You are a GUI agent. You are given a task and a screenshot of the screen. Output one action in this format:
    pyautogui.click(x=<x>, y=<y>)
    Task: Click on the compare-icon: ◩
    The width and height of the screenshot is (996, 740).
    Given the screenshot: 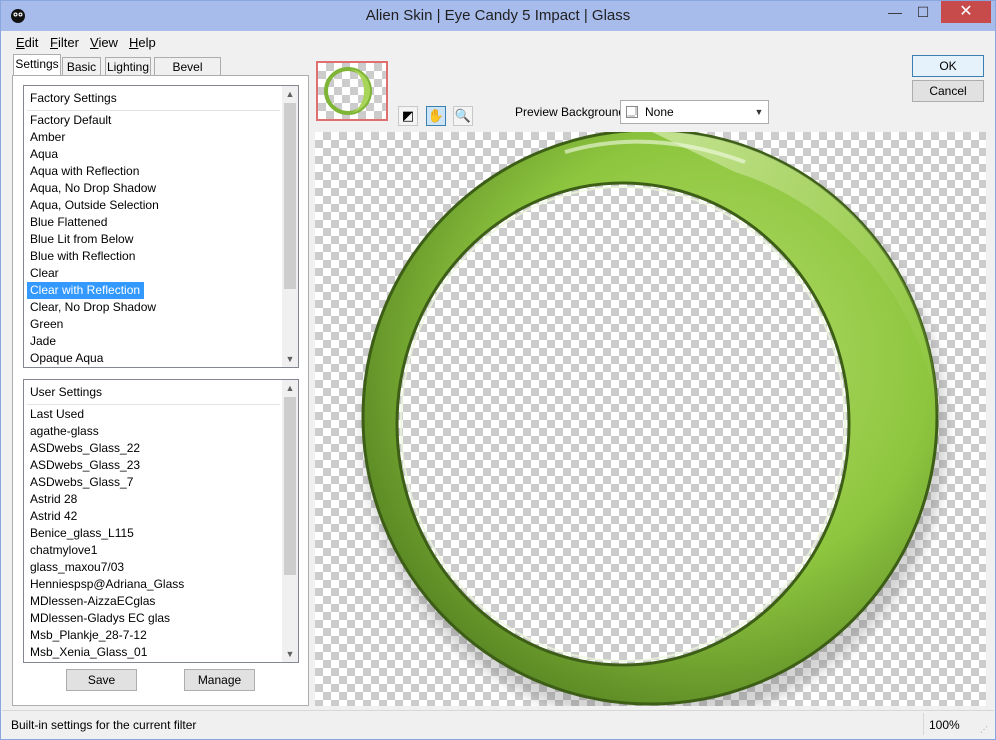 What is the action you would take?
    pyautogui.click(x=408, y=116)
    